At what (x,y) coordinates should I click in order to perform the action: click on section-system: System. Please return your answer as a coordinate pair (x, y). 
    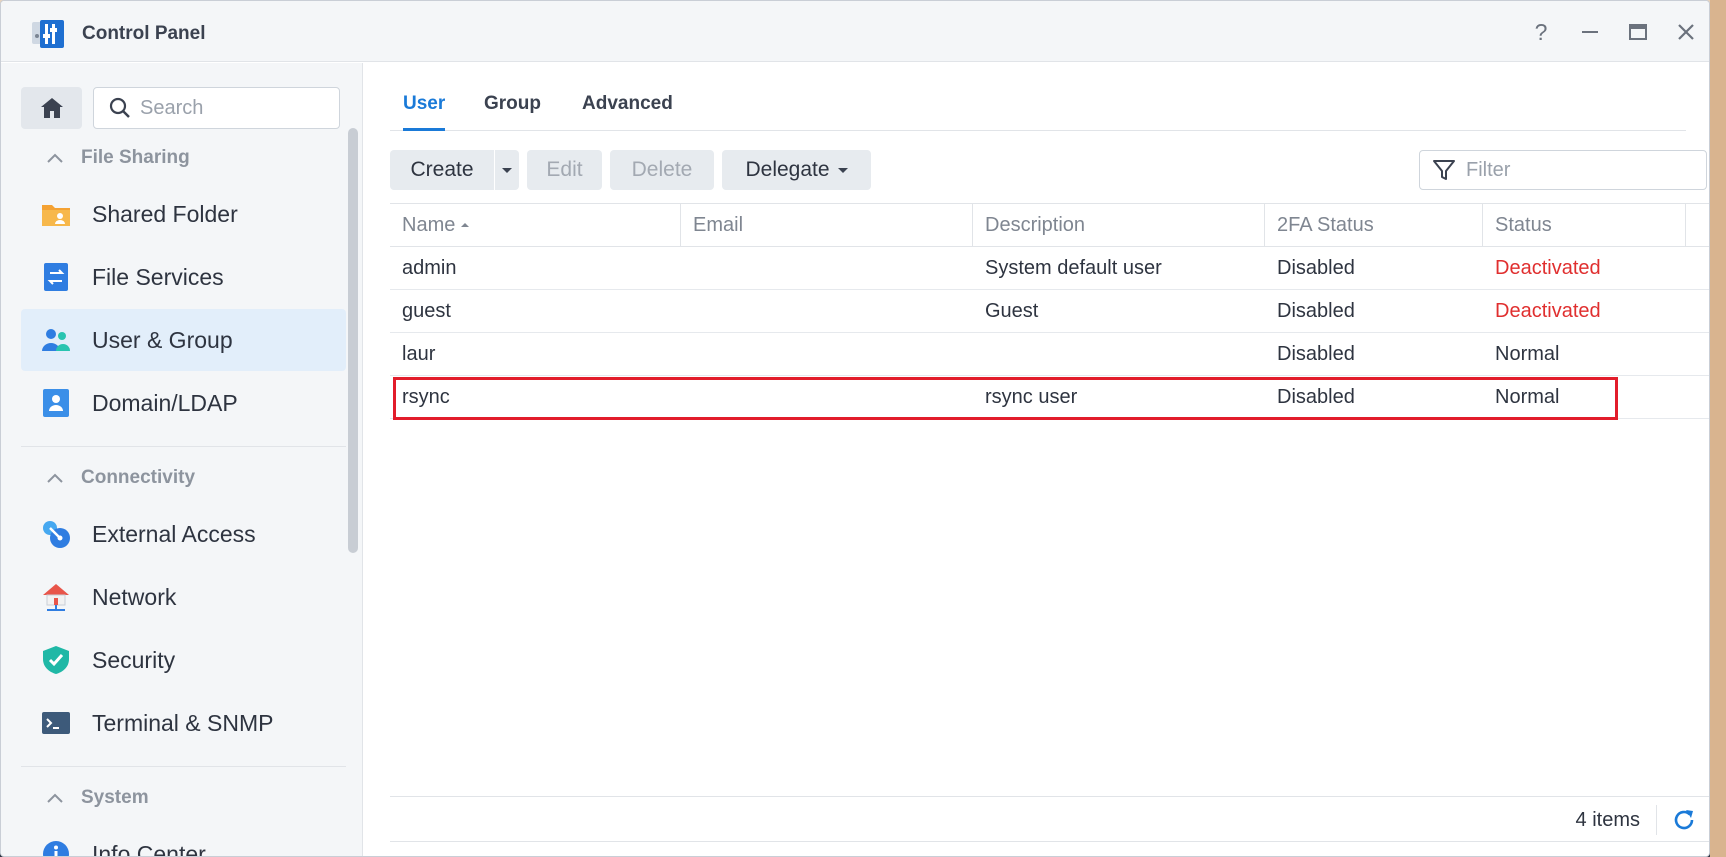
    Looking at the image, I should click on (97, 798).